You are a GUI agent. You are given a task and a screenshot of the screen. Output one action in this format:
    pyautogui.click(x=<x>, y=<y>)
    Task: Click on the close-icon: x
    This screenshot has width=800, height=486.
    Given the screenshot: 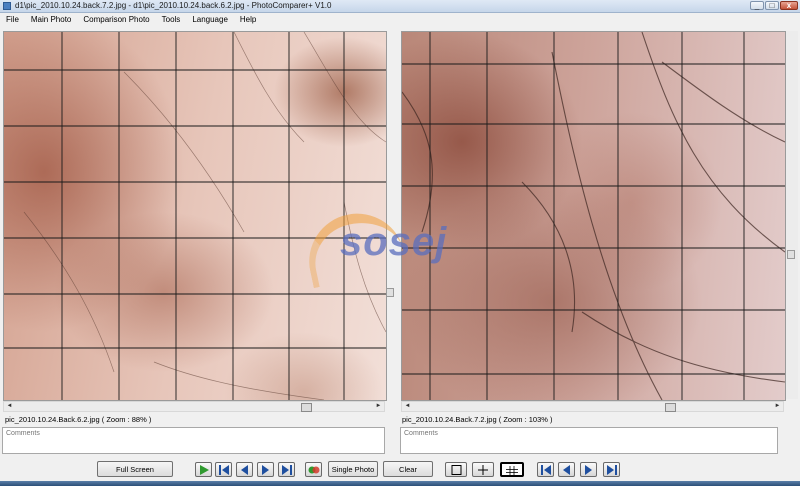 What is the action you would take?
    pyautogui.click(x=789, y=5)
    